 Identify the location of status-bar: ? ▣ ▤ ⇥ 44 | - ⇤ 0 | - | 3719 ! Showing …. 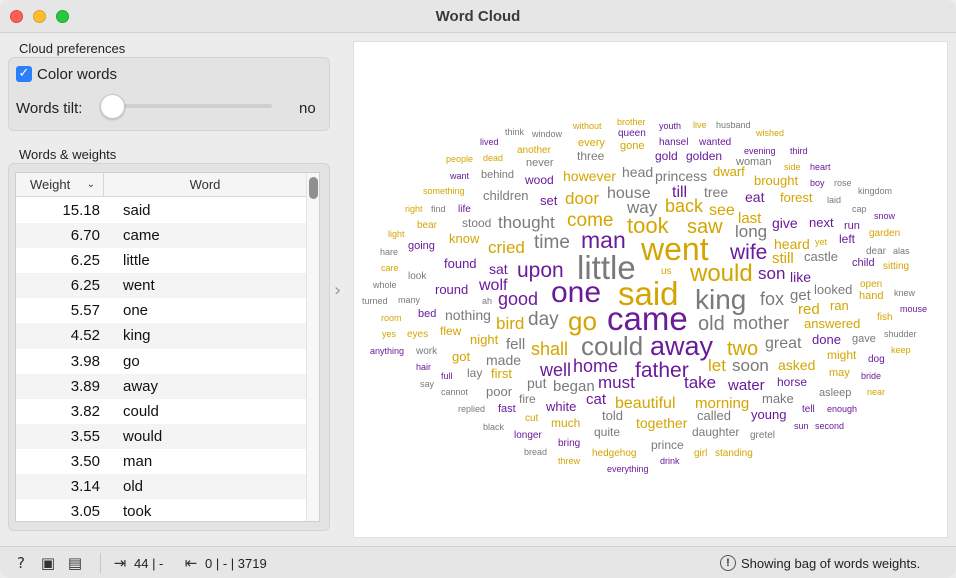
(478, 562).